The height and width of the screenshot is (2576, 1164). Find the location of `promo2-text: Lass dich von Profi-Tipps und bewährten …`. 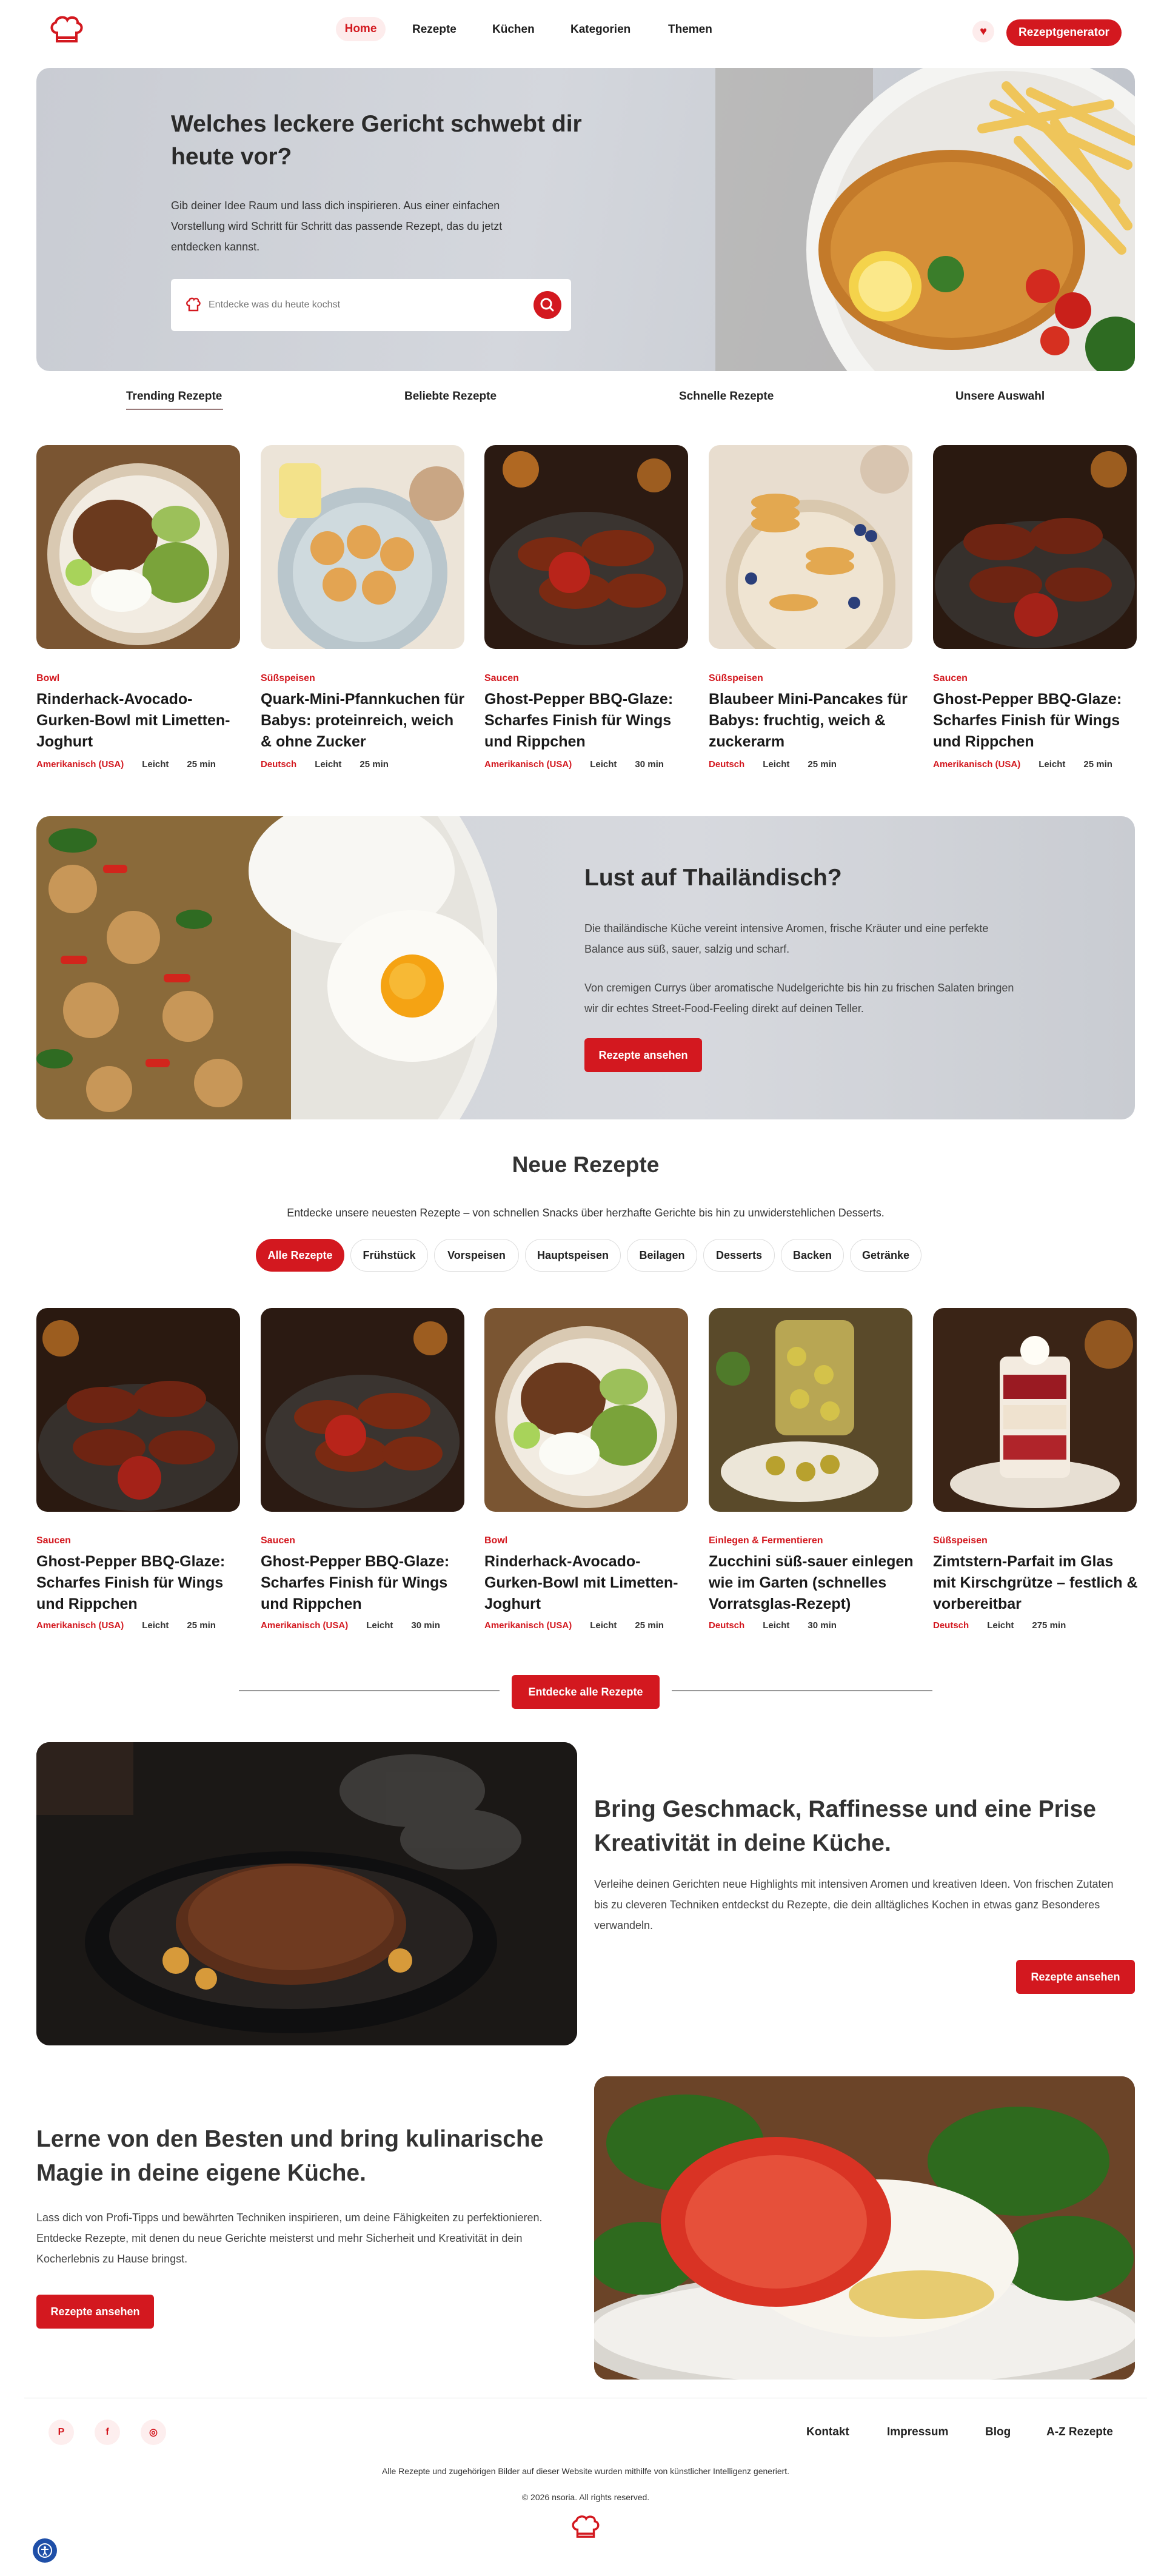

promo2-text: Lass dich von Profi-Tipps und bewährten … is located at coordinates (289, 2238).